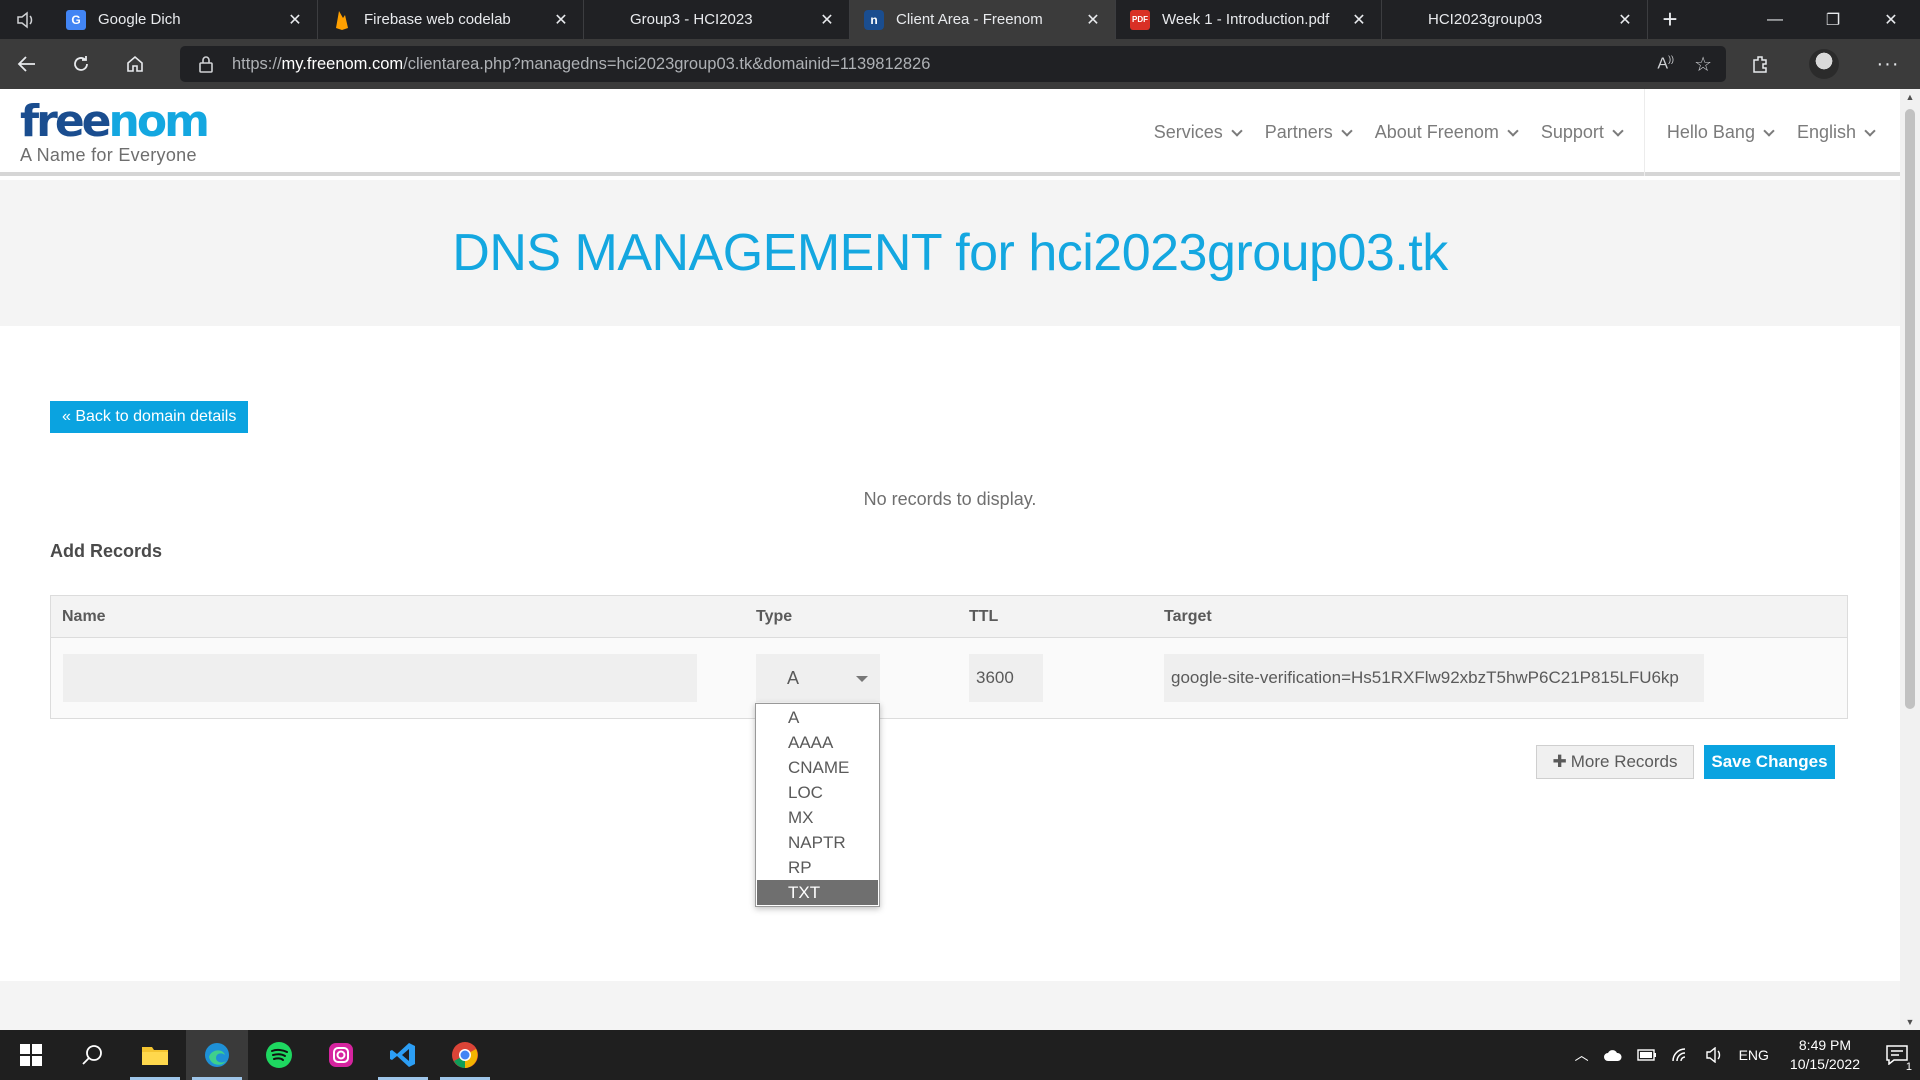 The image size is (1920, 1080). I want to click on nav-language: English, so click(1842, 132).